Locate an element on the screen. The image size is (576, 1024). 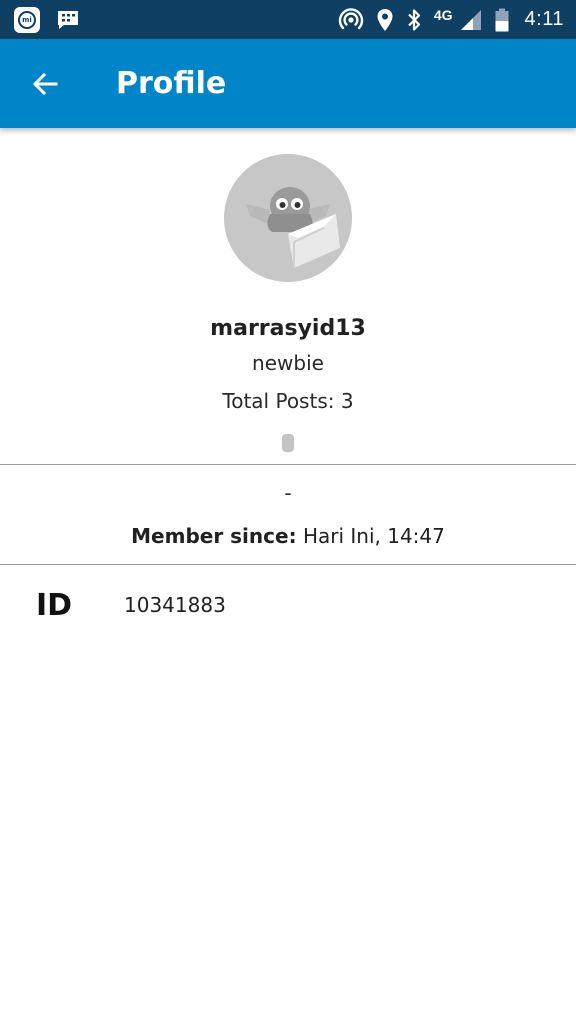
id-label: ID is located at coordinates (54, 605).